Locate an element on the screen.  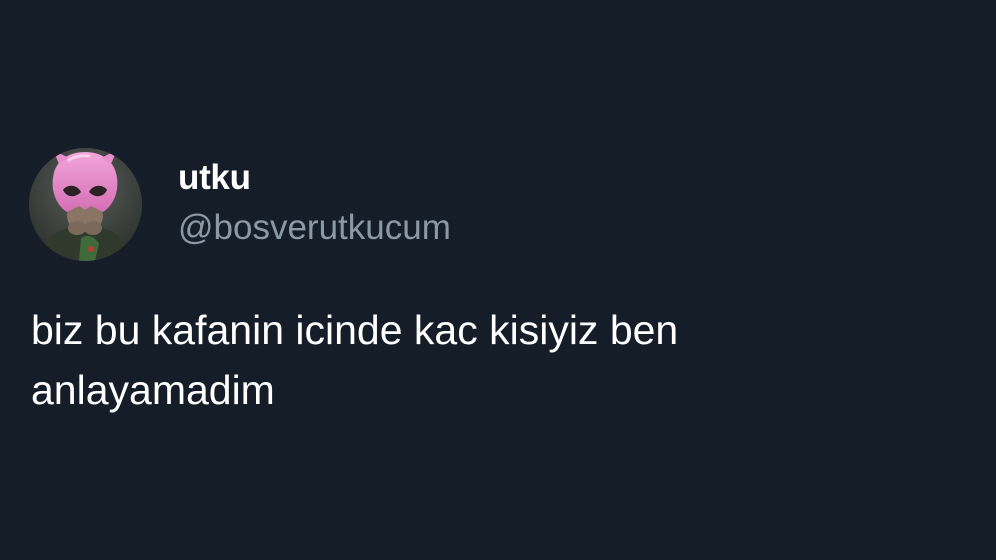
user-handle: @bosverutkucum is located at coordinates (314, 228).